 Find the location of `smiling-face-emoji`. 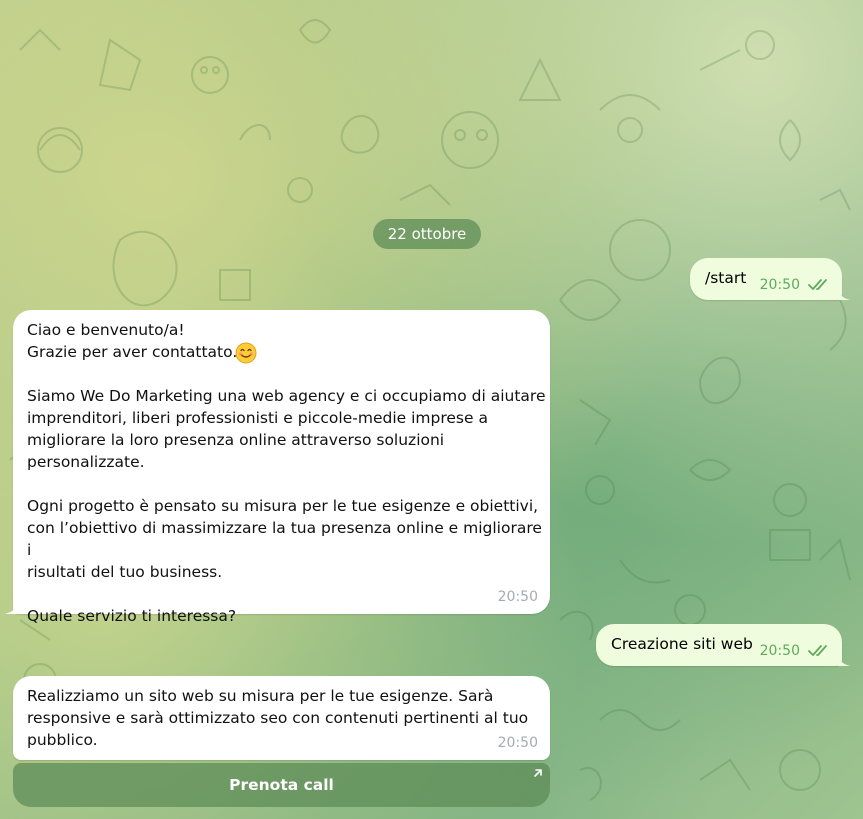

smiling-face-emoji is located at coordinates (246, 353).